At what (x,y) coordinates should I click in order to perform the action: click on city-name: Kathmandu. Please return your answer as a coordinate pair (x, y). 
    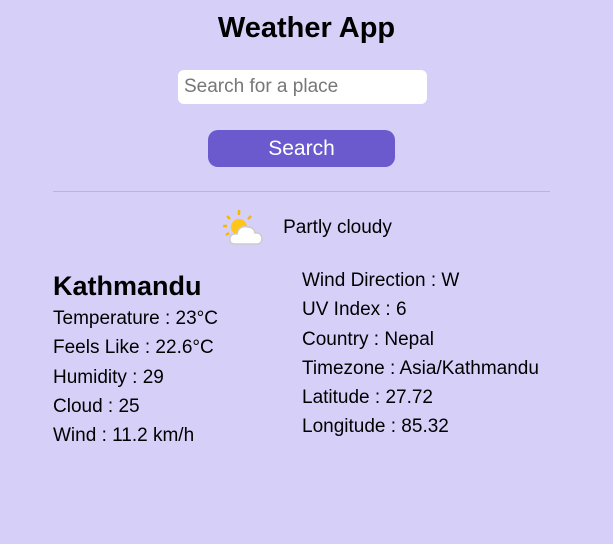
    Looking at the image, I should click on (127, 286).